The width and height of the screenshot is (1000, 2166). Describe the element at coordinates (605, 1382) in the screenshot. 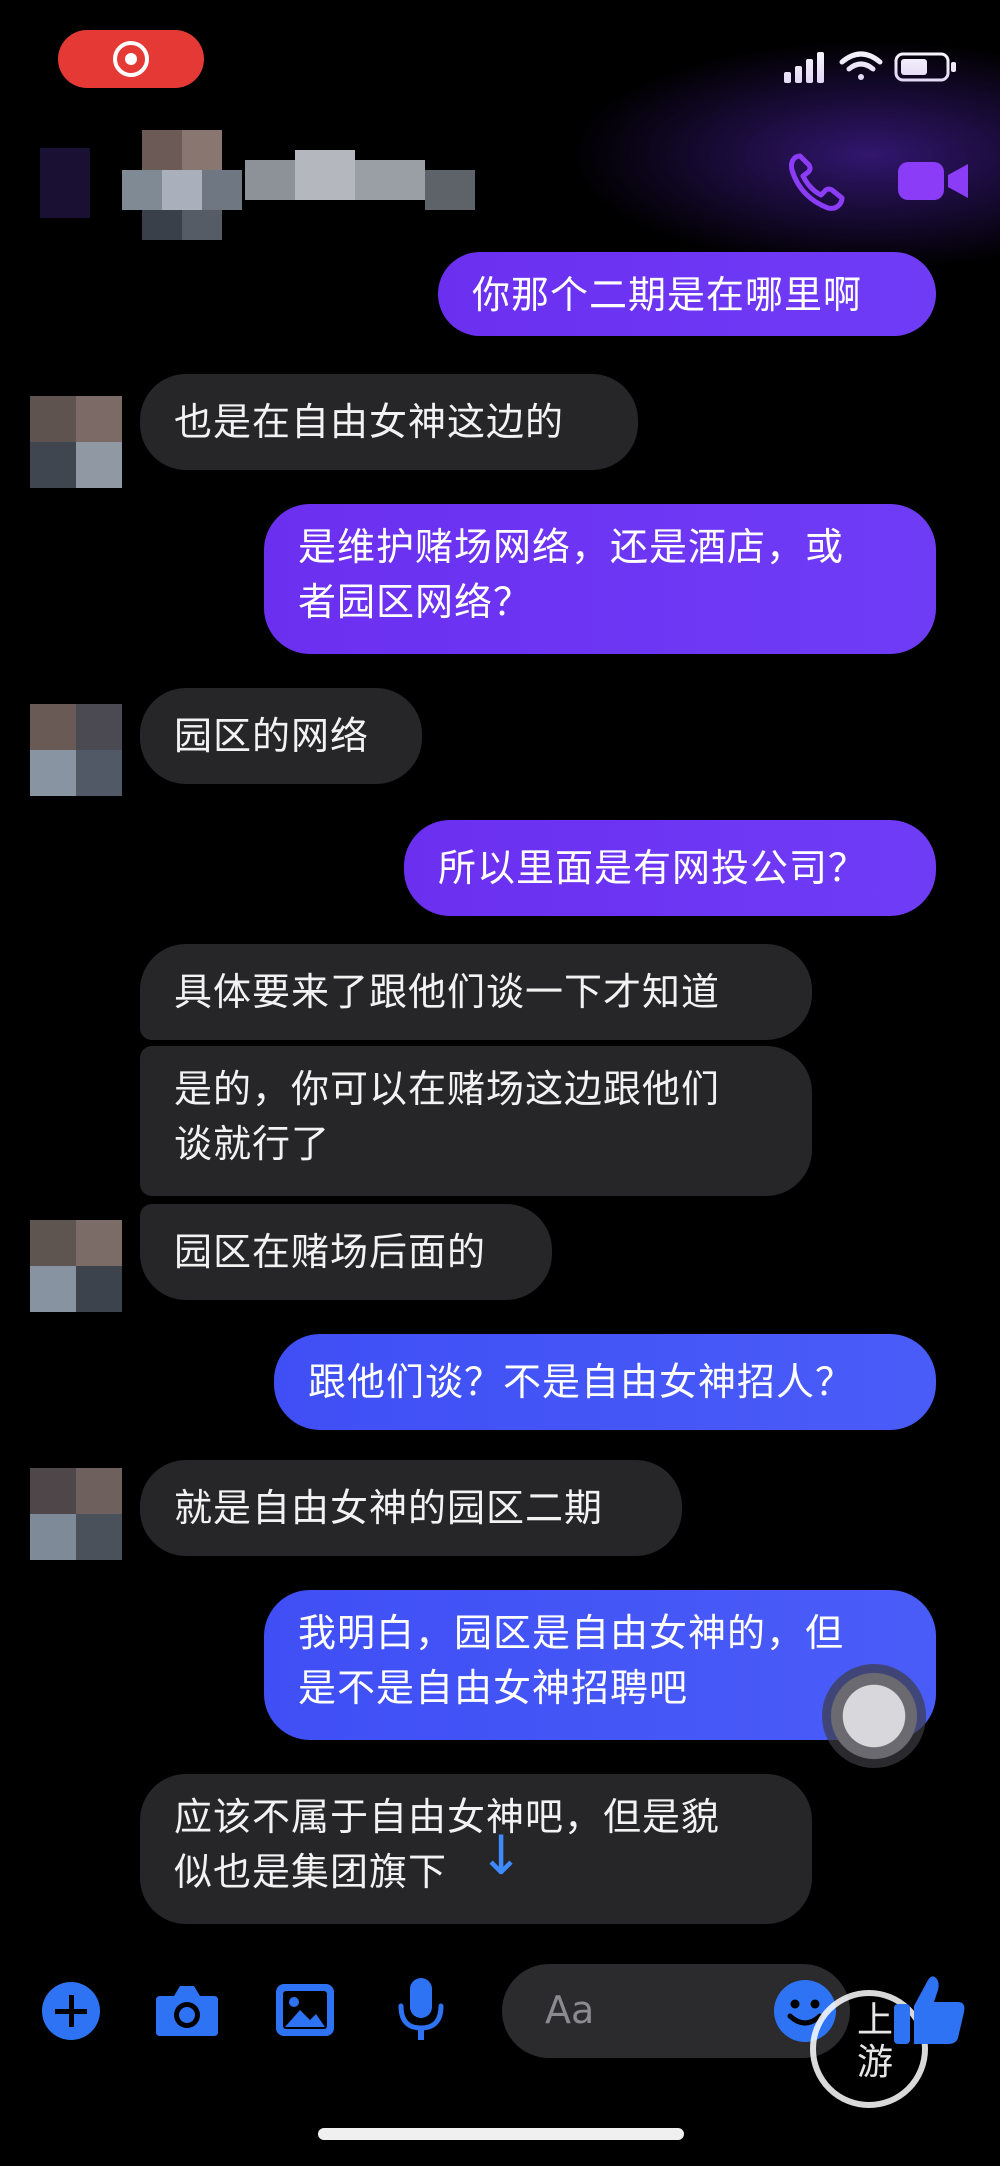

I see `message-bubble-sent: 跟他们谈？不是自由女神招人？` at that location.